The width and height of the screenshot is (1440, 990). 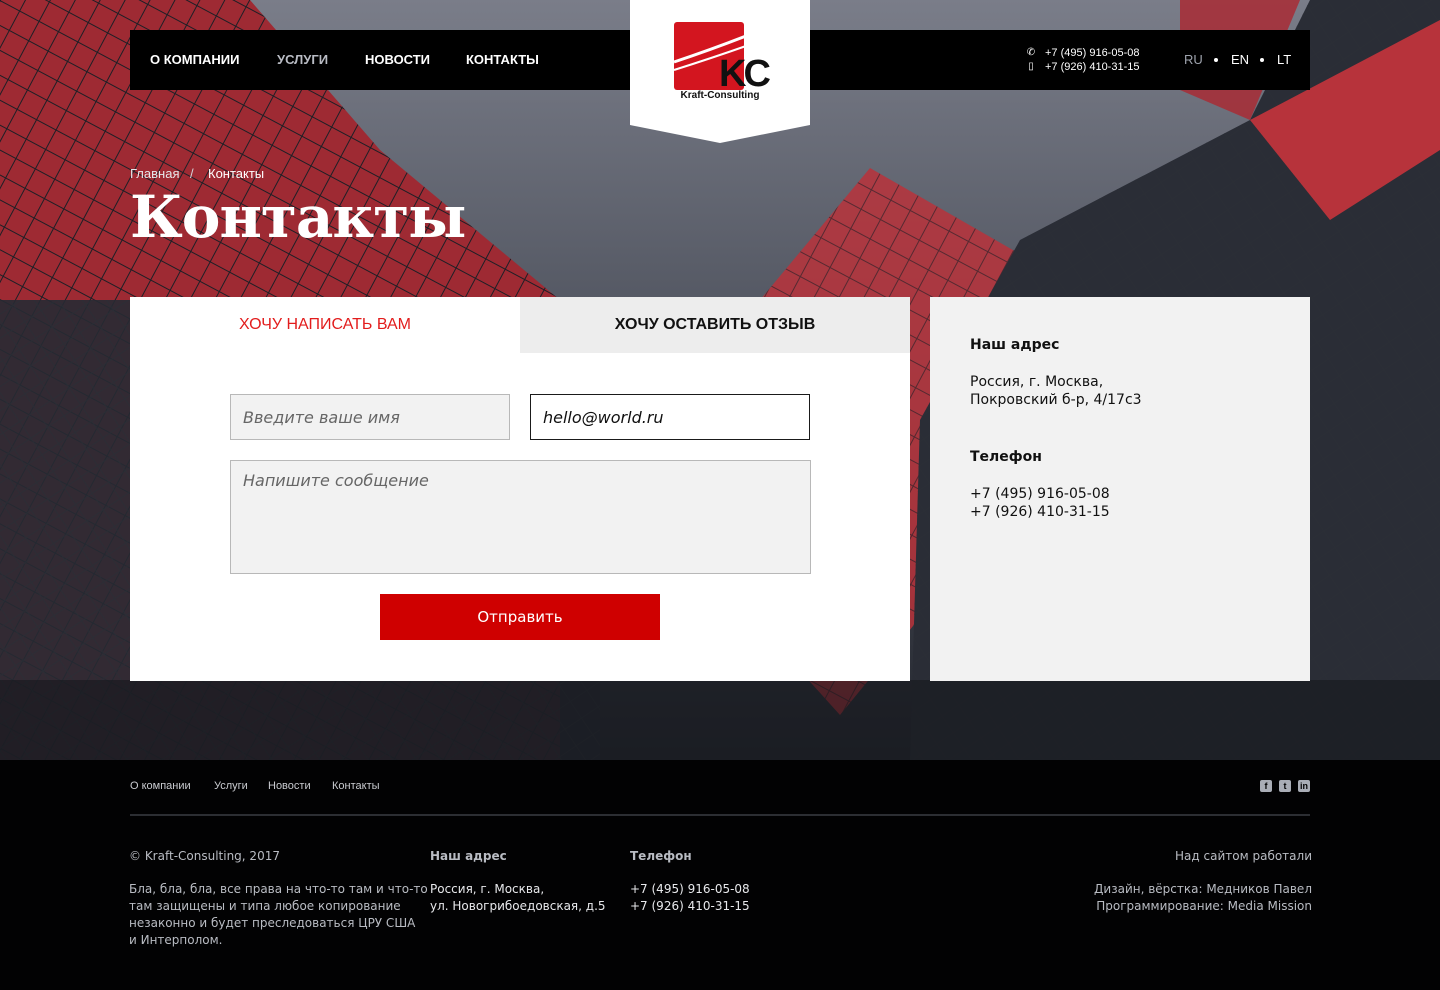 What do you see at coordinates (1031, 66) in the screenshot?
I see `mobile-icon: ▯` at bounding box center [1031, 66].